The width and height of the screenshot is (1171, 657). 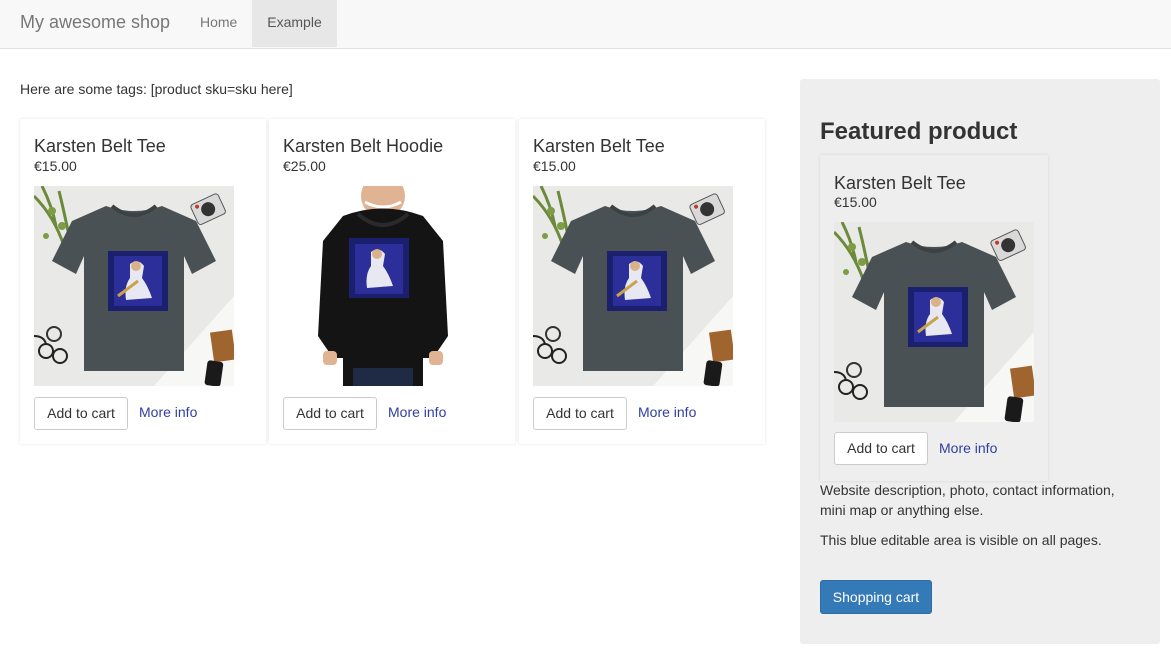 I want to click on featured-heading: Featured product, so click(x=919, y=131).